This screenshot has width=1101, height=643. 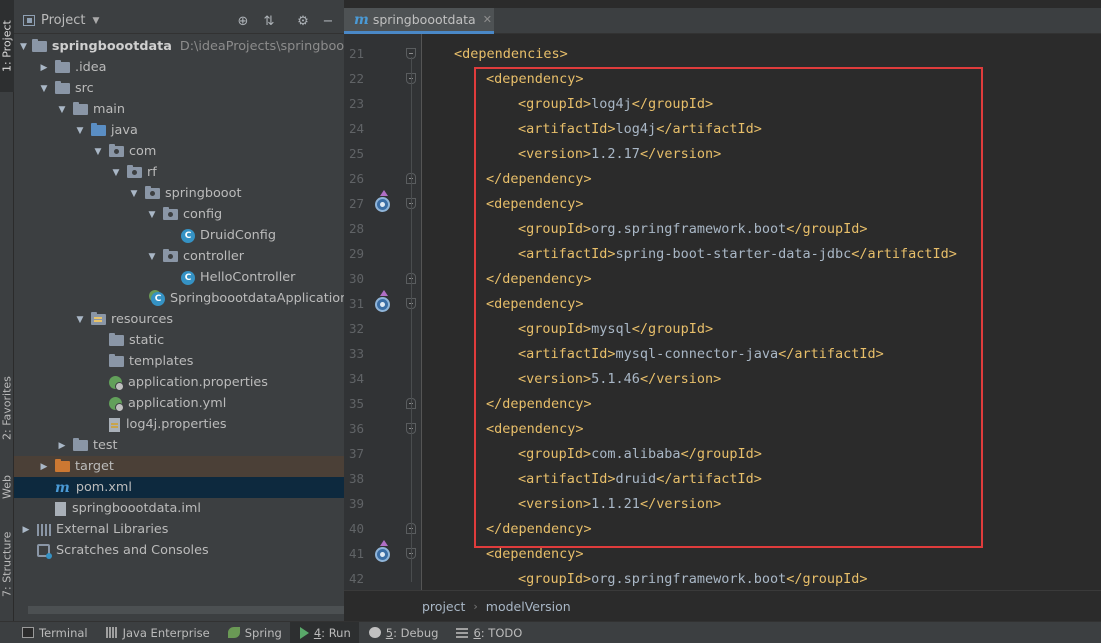 I want to click on line-number: 40, so click(x=356, y=528).